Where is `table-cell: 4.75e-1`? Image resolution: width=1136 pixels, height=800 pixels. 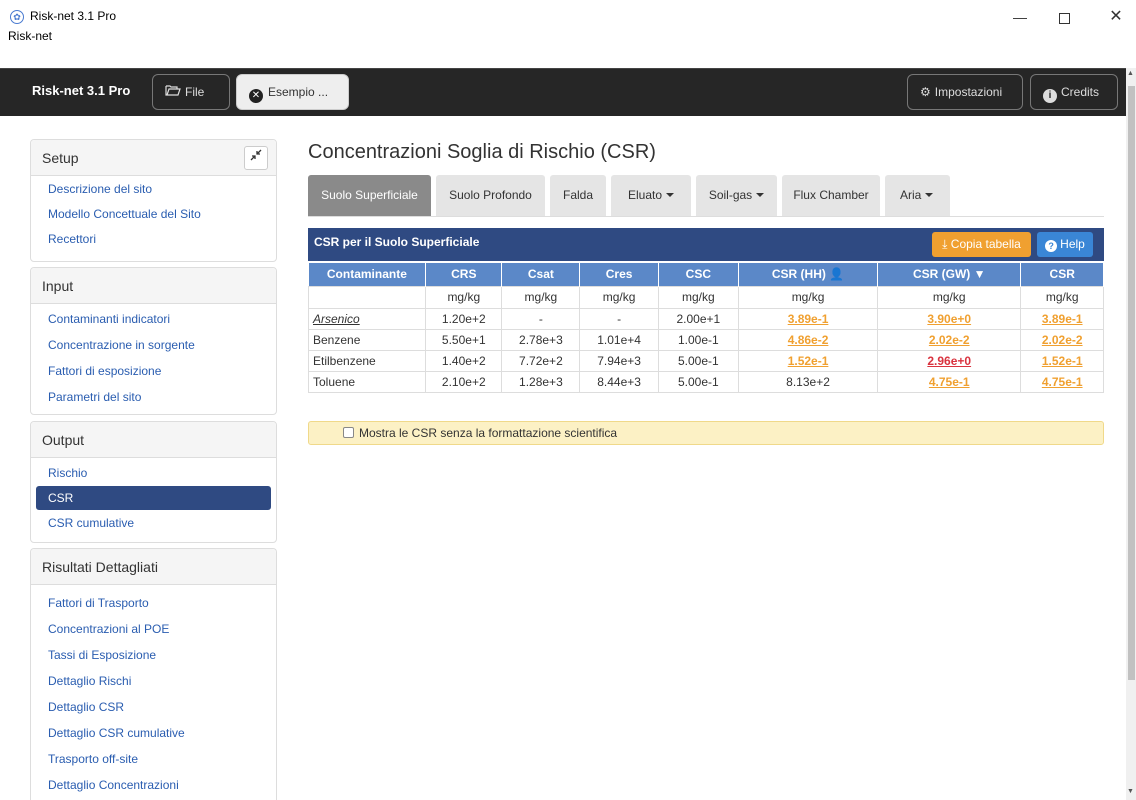 table-cell: 4.75e-1 is located at coordinates (949, 381).